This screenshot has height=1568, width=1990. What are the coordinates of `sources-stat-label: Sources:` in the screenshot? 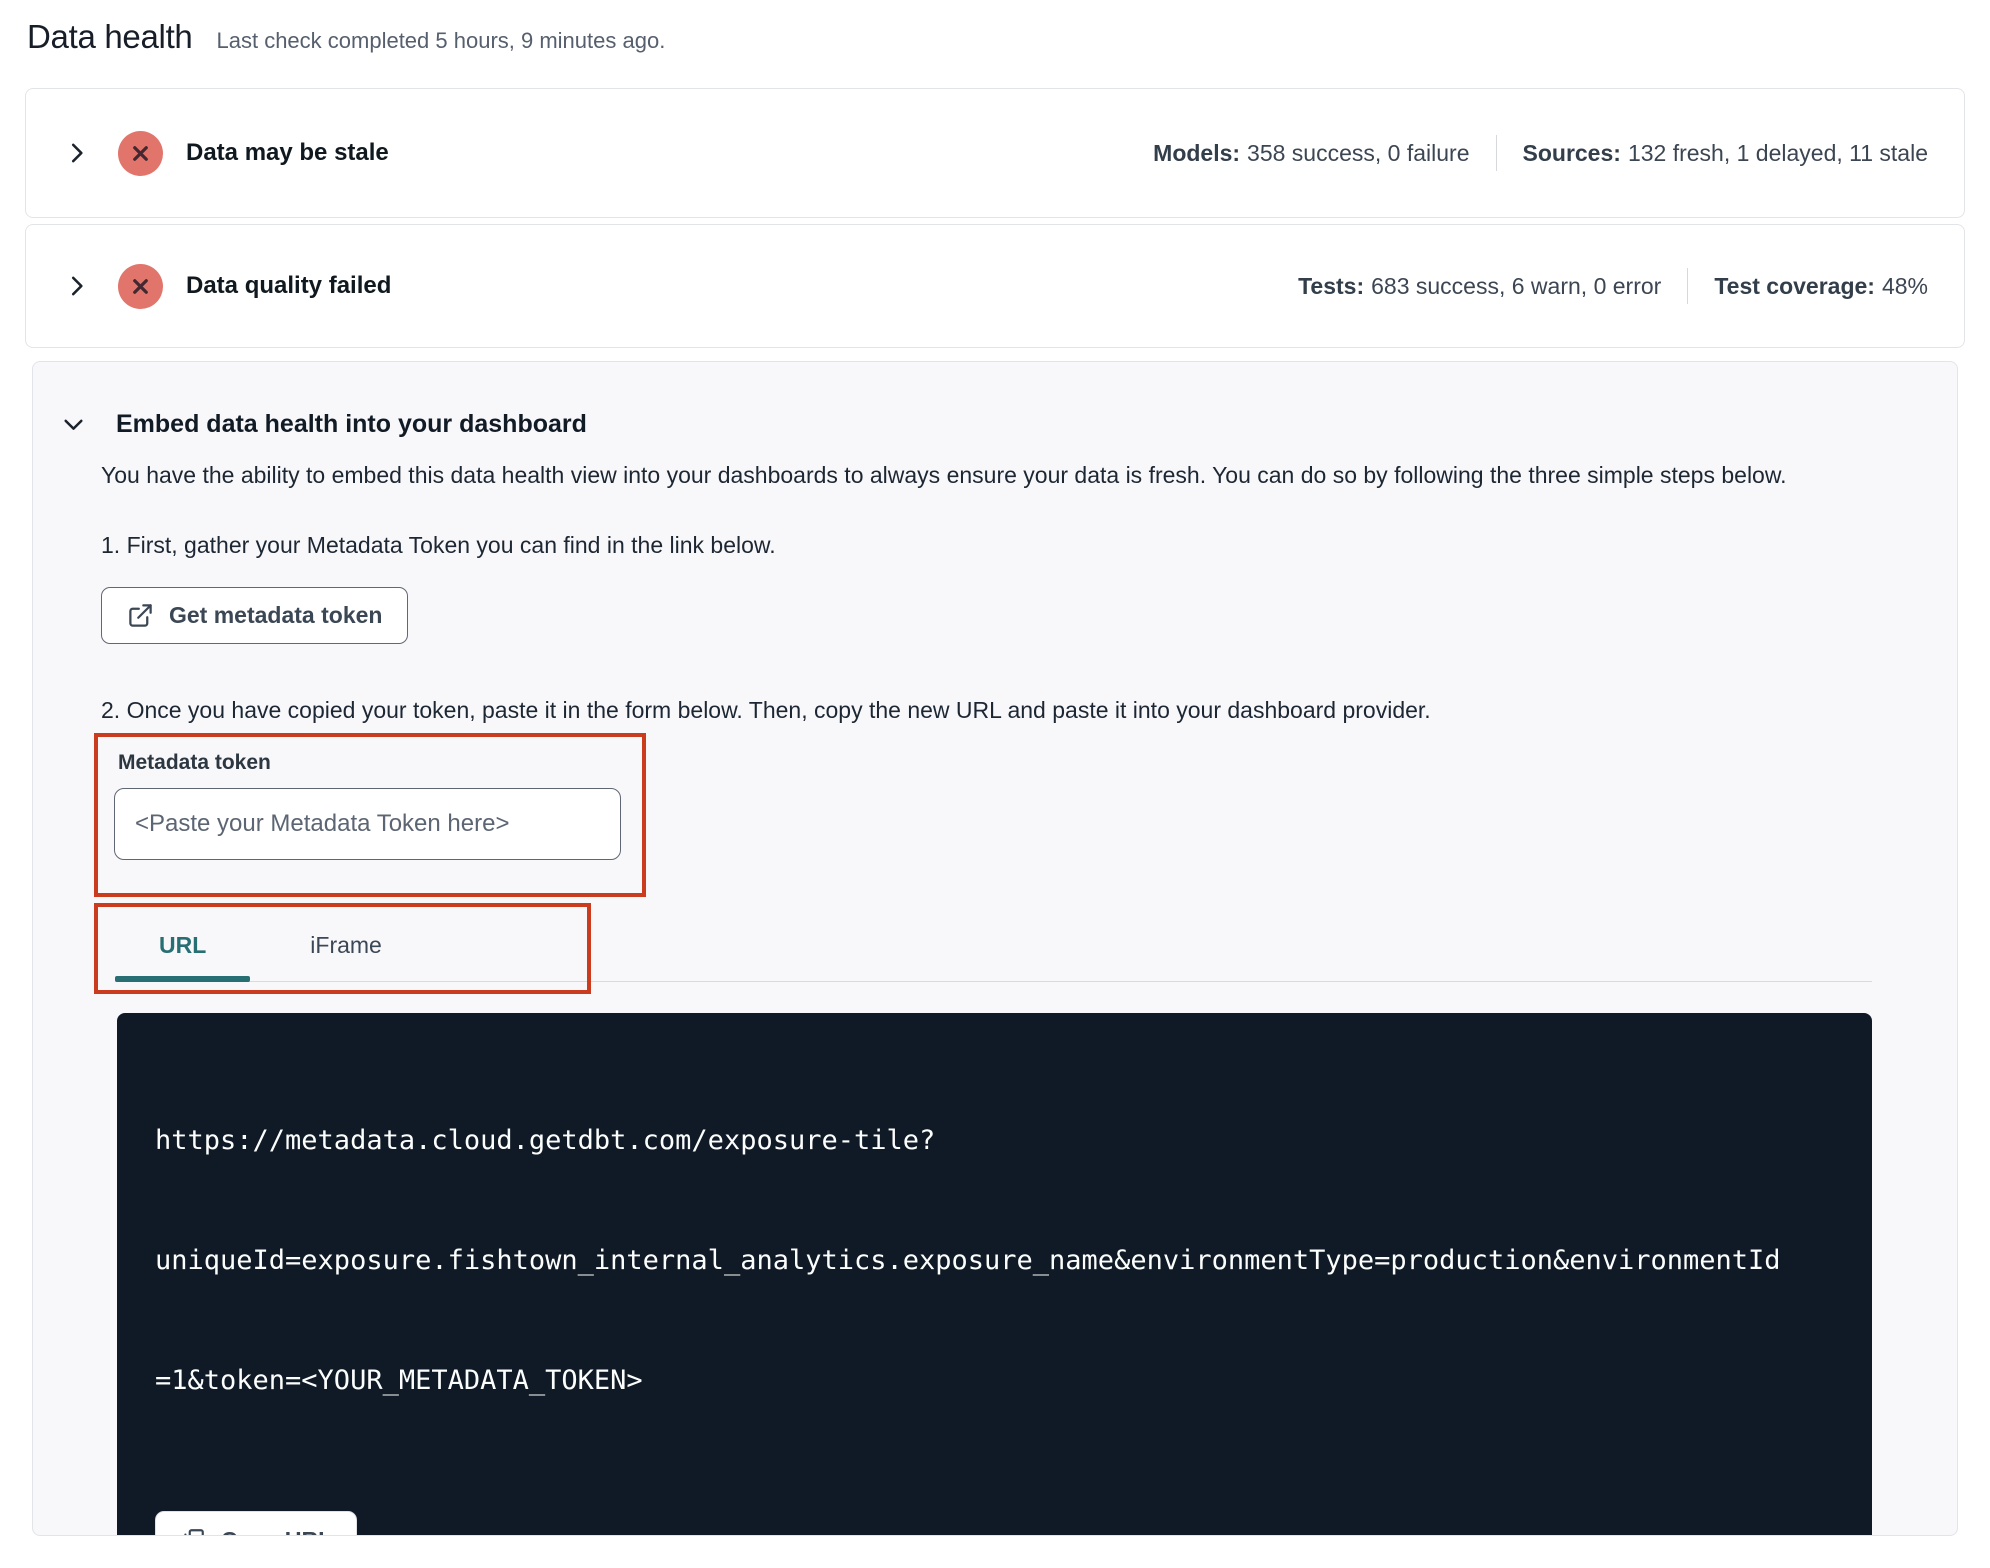 It's located at (1571, 152).